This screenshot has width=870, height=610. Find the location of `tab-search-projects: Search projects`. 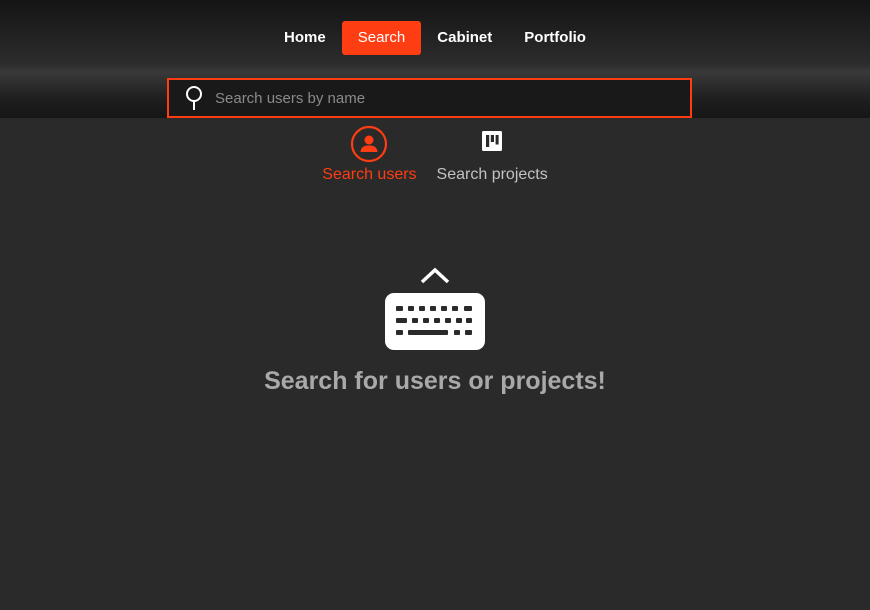

tab-search-projects: Search projects is located at coordinates (492, 154).